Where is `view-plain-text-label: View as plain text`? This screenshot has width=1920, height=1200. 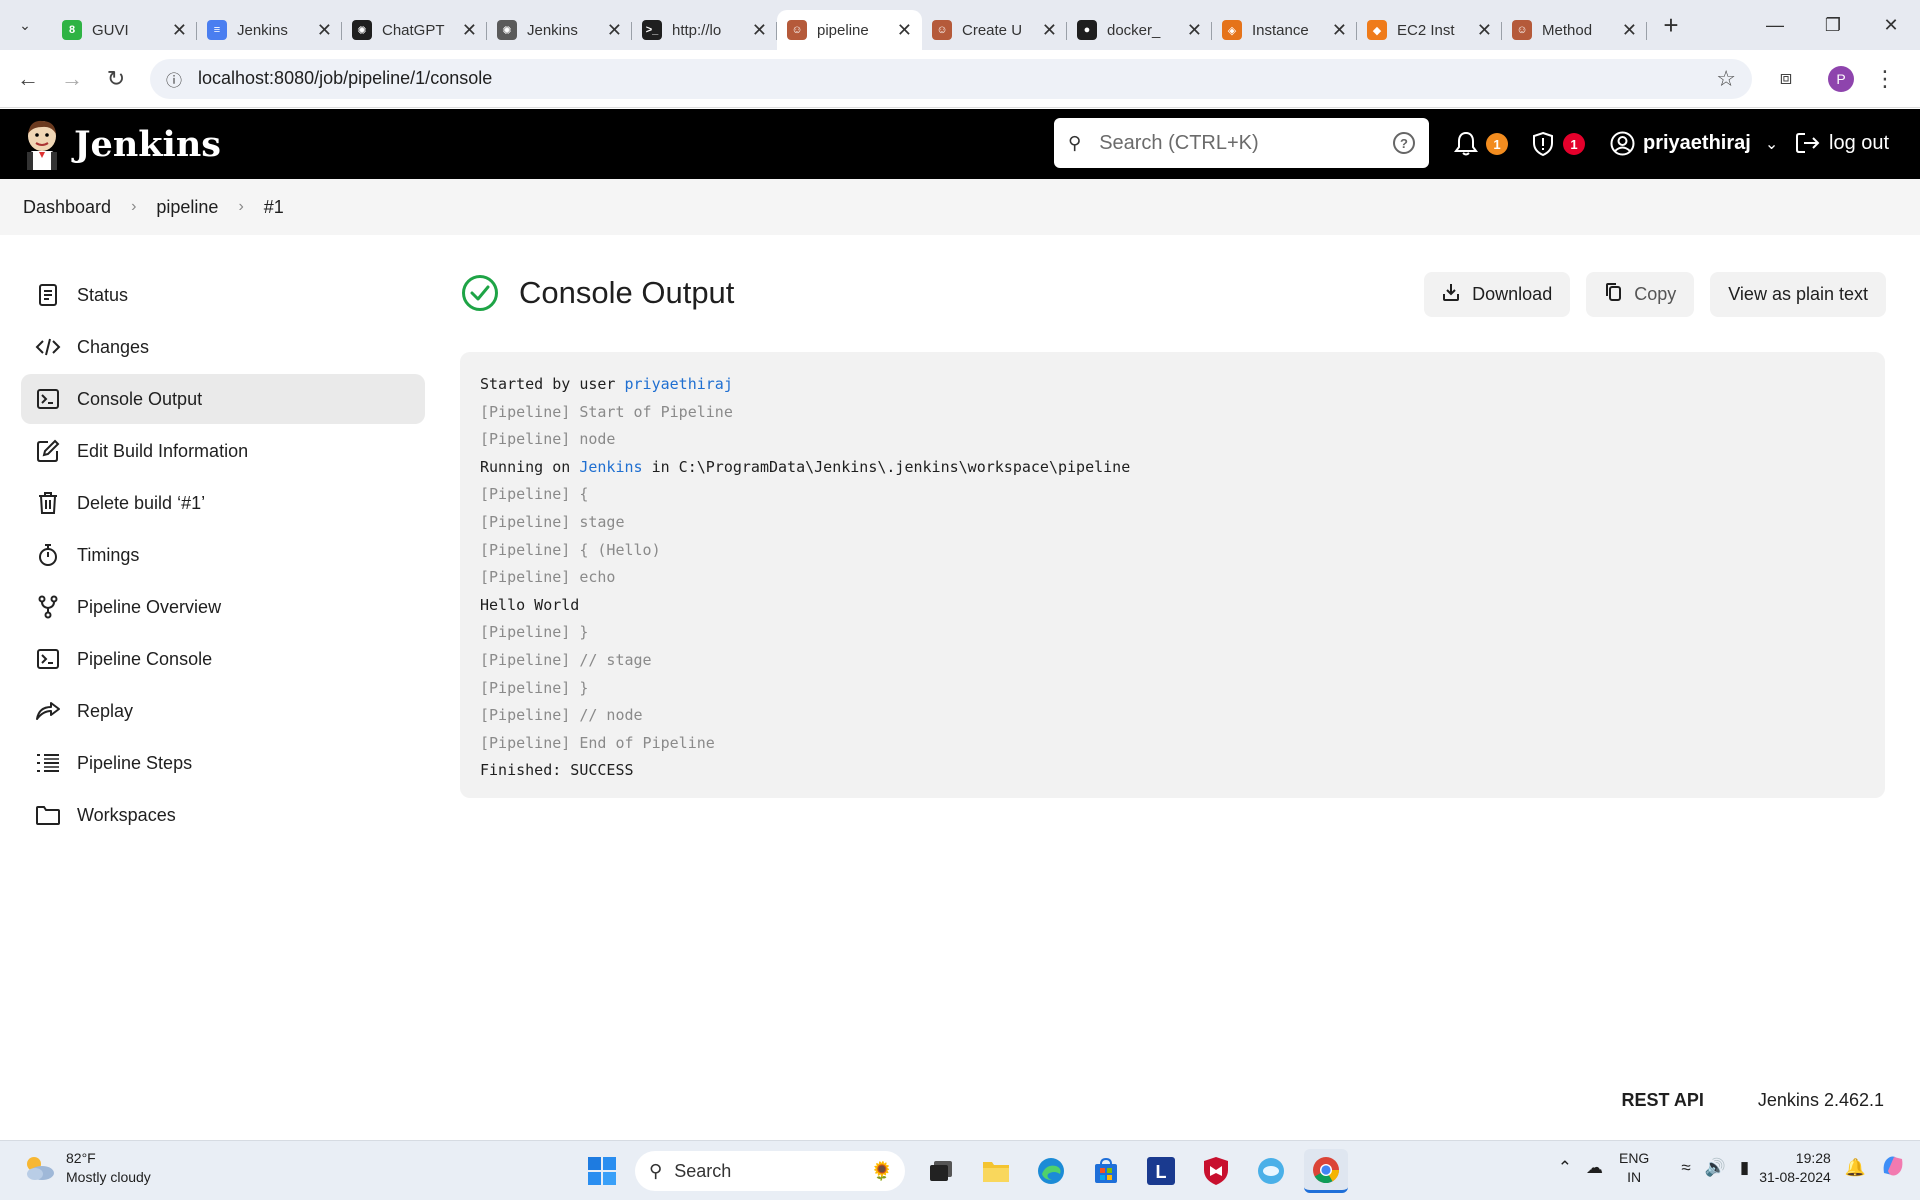
view-plain-text-label: View as plain text is located at coordinates (1798, 294).